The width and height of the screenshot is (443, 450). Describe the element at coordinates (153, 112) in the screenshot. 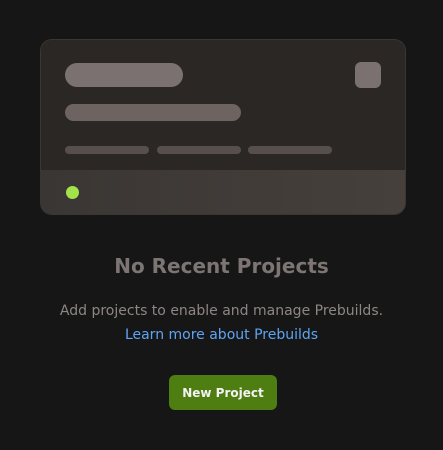

I see `placeholder-subtitle-bar` at that location.